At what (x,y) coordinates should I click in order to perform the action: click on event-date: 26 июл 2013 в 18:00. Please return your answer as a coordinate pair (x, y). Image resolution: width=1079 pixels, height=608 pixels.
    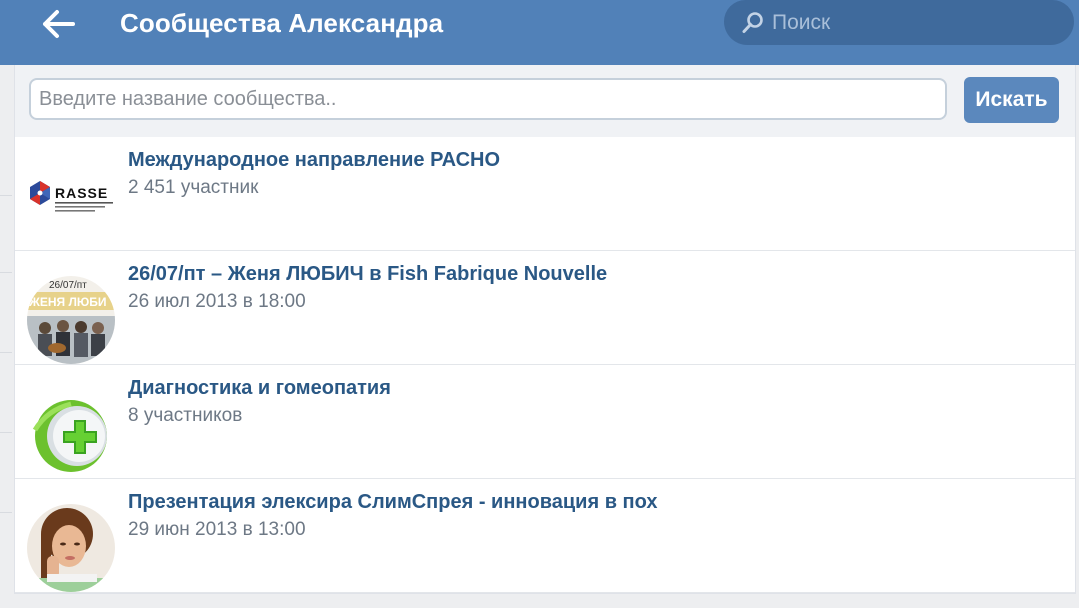
    Looking at the image, I should click on (217, 301).